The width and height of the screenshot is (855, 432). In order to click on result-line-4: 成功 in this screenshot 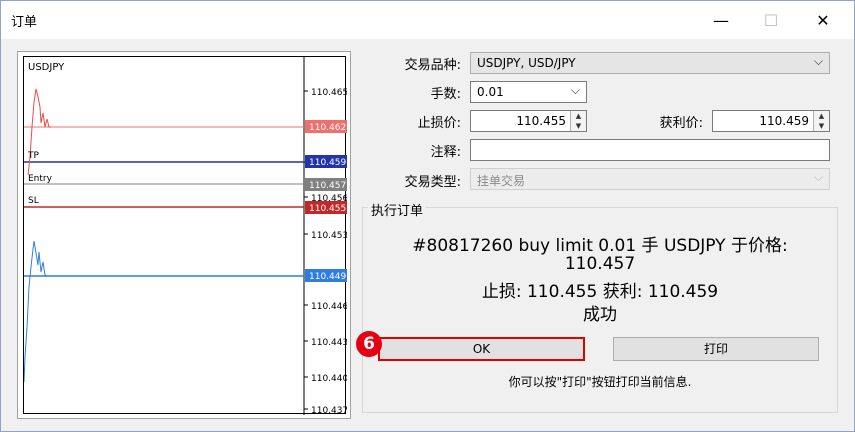, I will do `click(600, 315)`.